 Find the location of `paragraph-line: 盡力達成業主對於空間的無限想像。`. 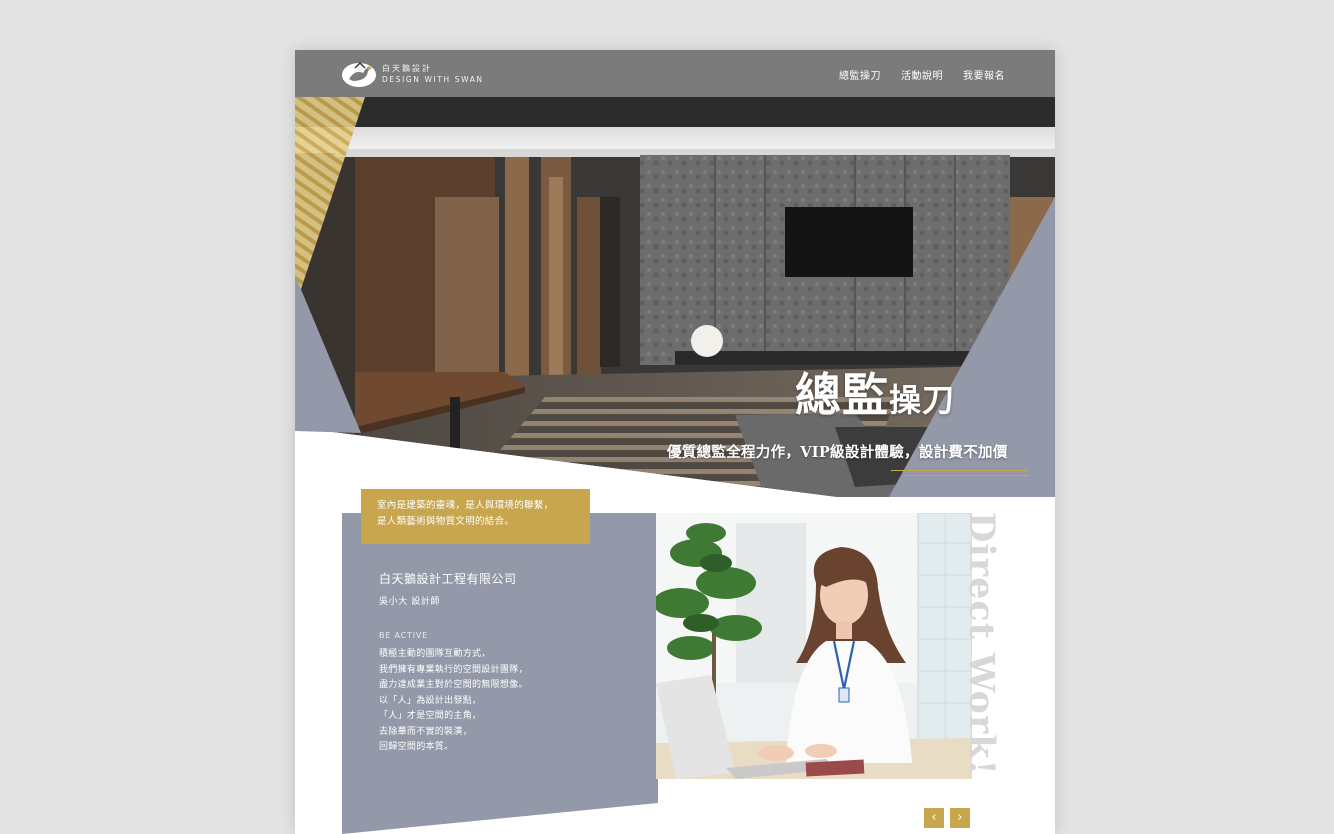

paragraph-line: 盡力達成業主對於空間的無限想像。 is located at coordinates (453, 685).